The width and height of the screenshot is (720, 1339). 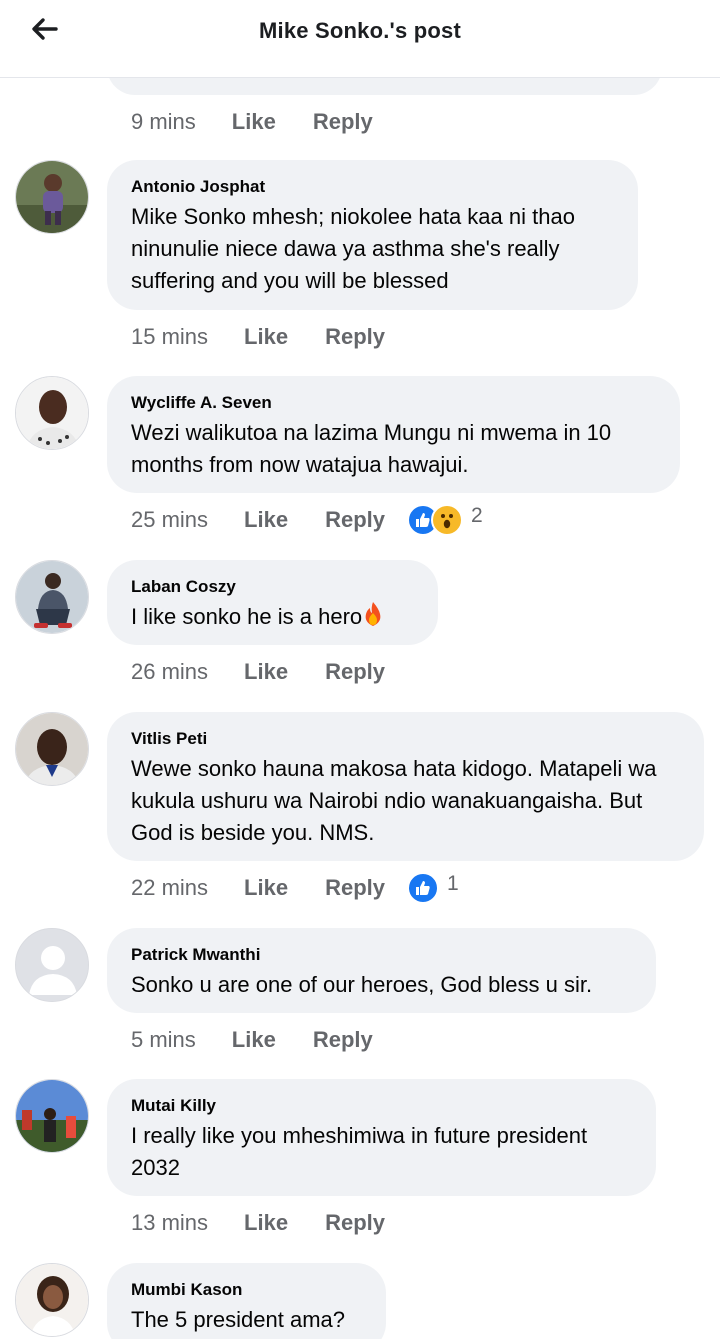 I want to click on comment-author: Mumbi Kason, so click(x=246, y=1290).